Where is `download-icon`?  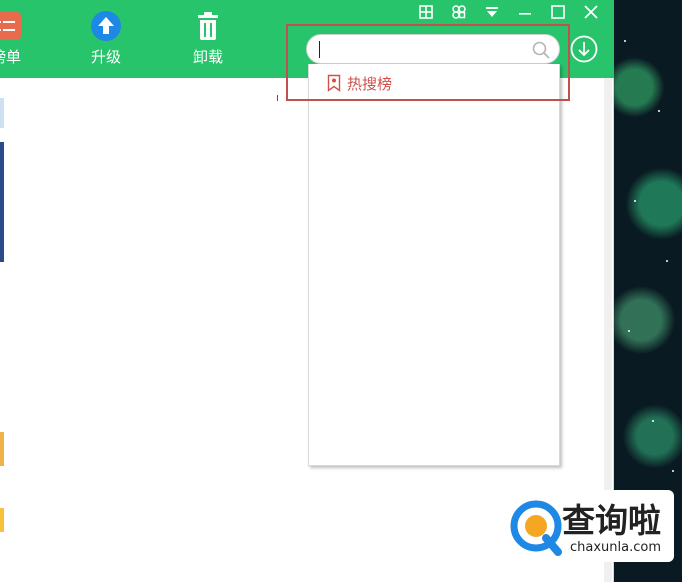
download-icon is located at coordinates (584, 49).